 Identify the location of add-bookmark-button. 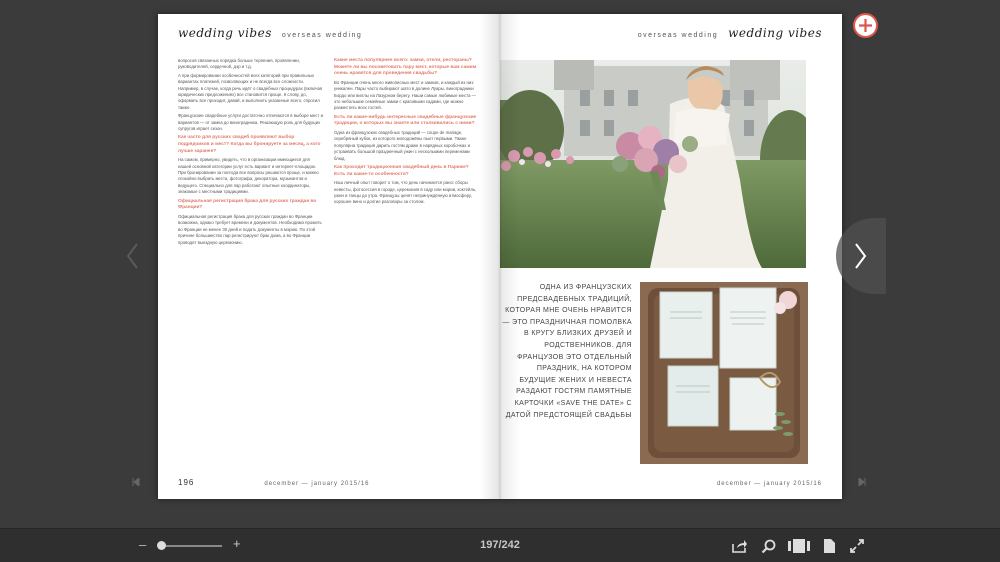
(865, 25).